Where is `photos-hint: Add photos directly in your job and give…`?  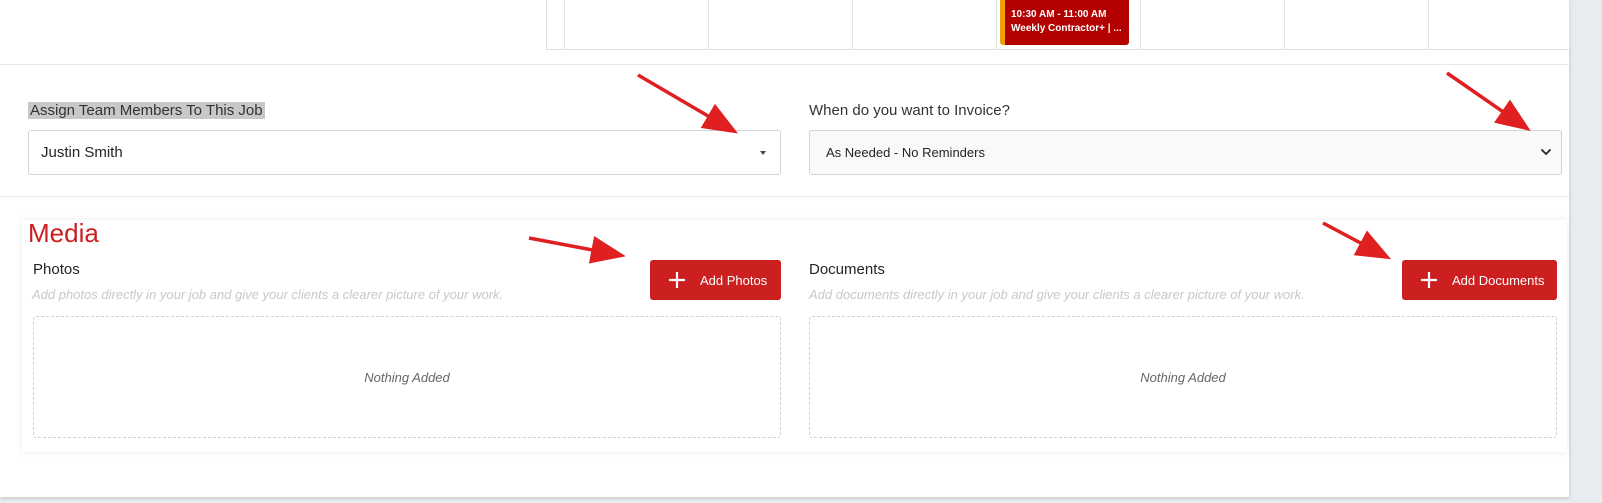
photos-hint: Add photos directly in your job and give… is located at coordinates (268, 294).